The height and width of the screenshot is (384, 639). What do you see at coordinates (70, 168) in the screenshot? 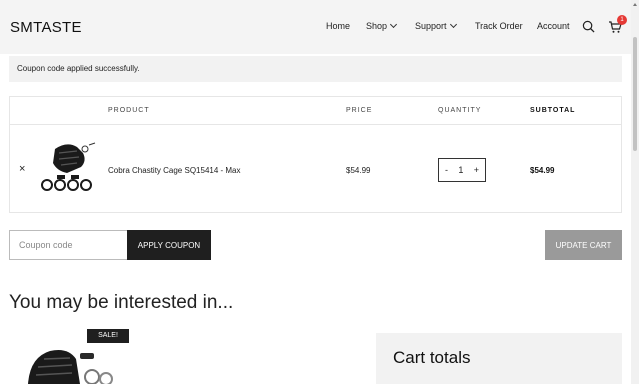
I see `product-thumbnail` at bounding box center [70, 168].